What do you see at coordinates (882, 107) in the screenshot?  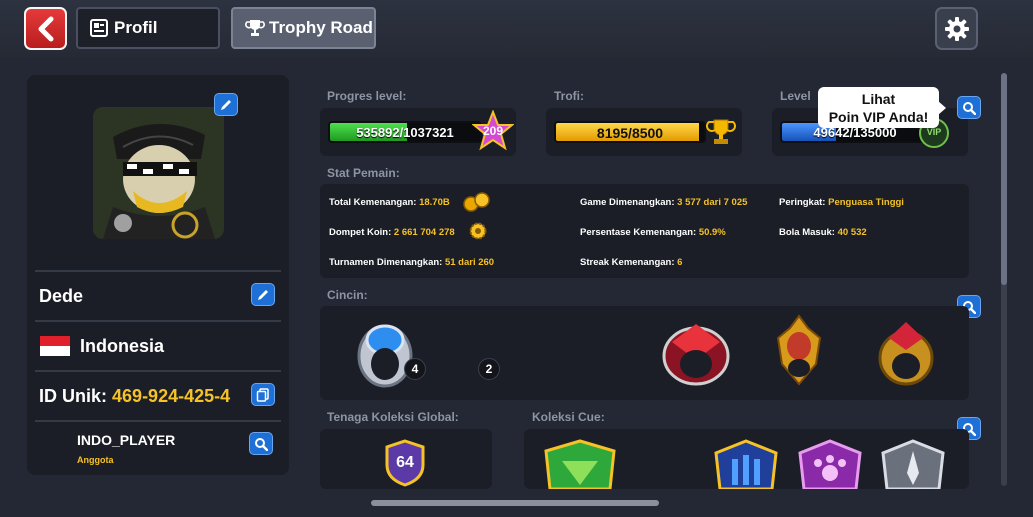 I see `vip-tooltip: Lihat Poin VIP Anda!` at bounding box center [882, 107].